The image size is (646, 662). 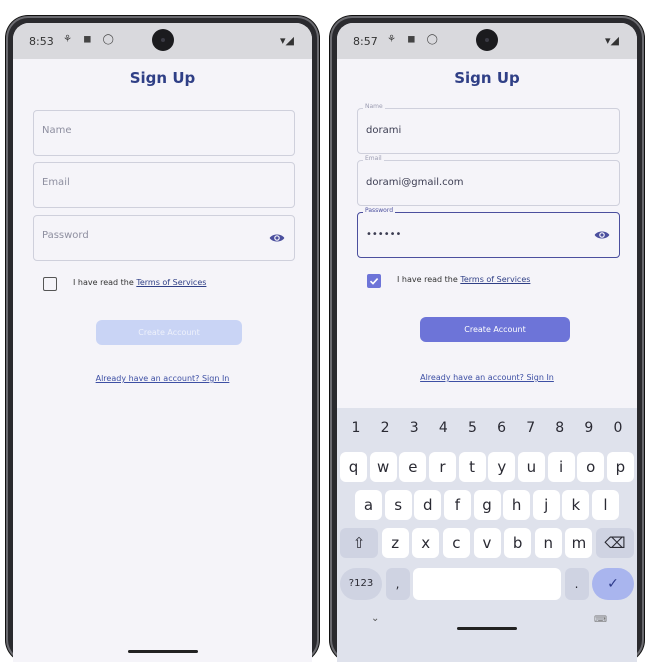 What do you see at coordinates (395, 543) in the screenshot?
I see `key-z: z` at bounding box center [395, 543].